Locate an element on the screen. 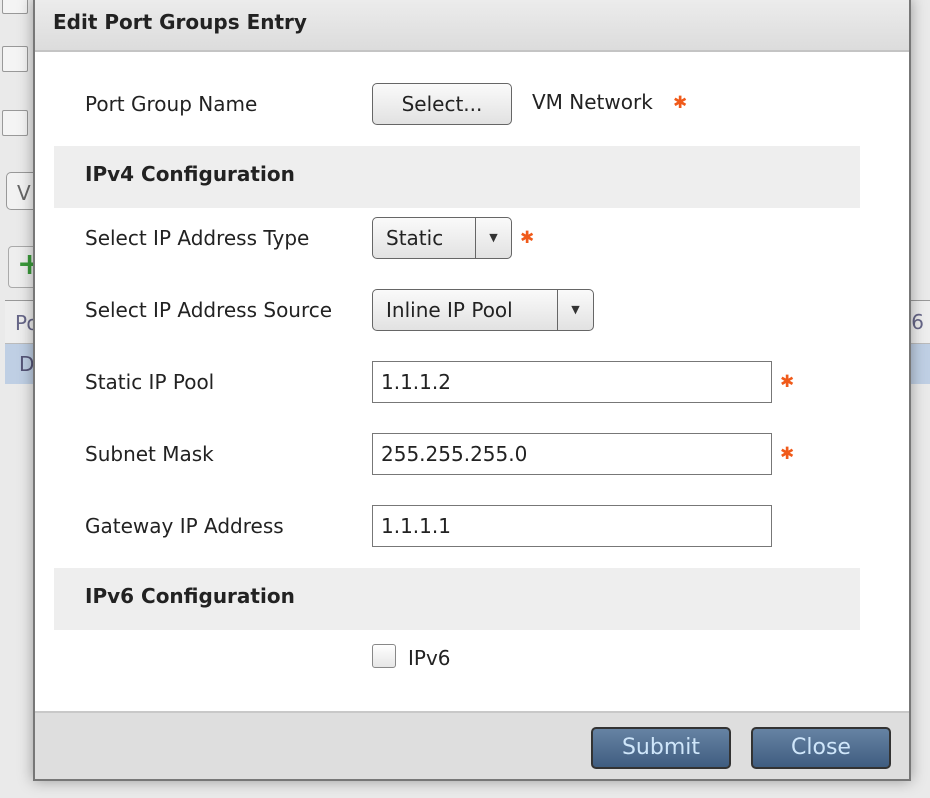  static-ip-pool-input is located at coordinates (572, 382).